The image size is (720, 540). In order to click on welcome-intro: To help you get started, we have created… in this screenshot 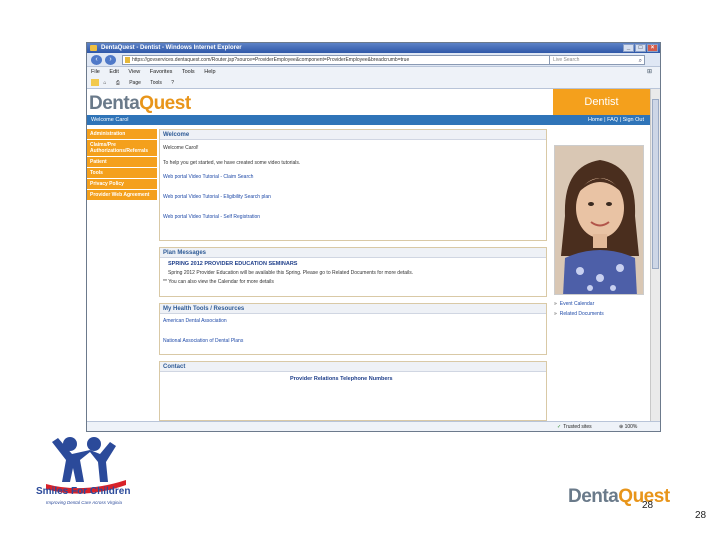, I will do `click(232, 163)`.